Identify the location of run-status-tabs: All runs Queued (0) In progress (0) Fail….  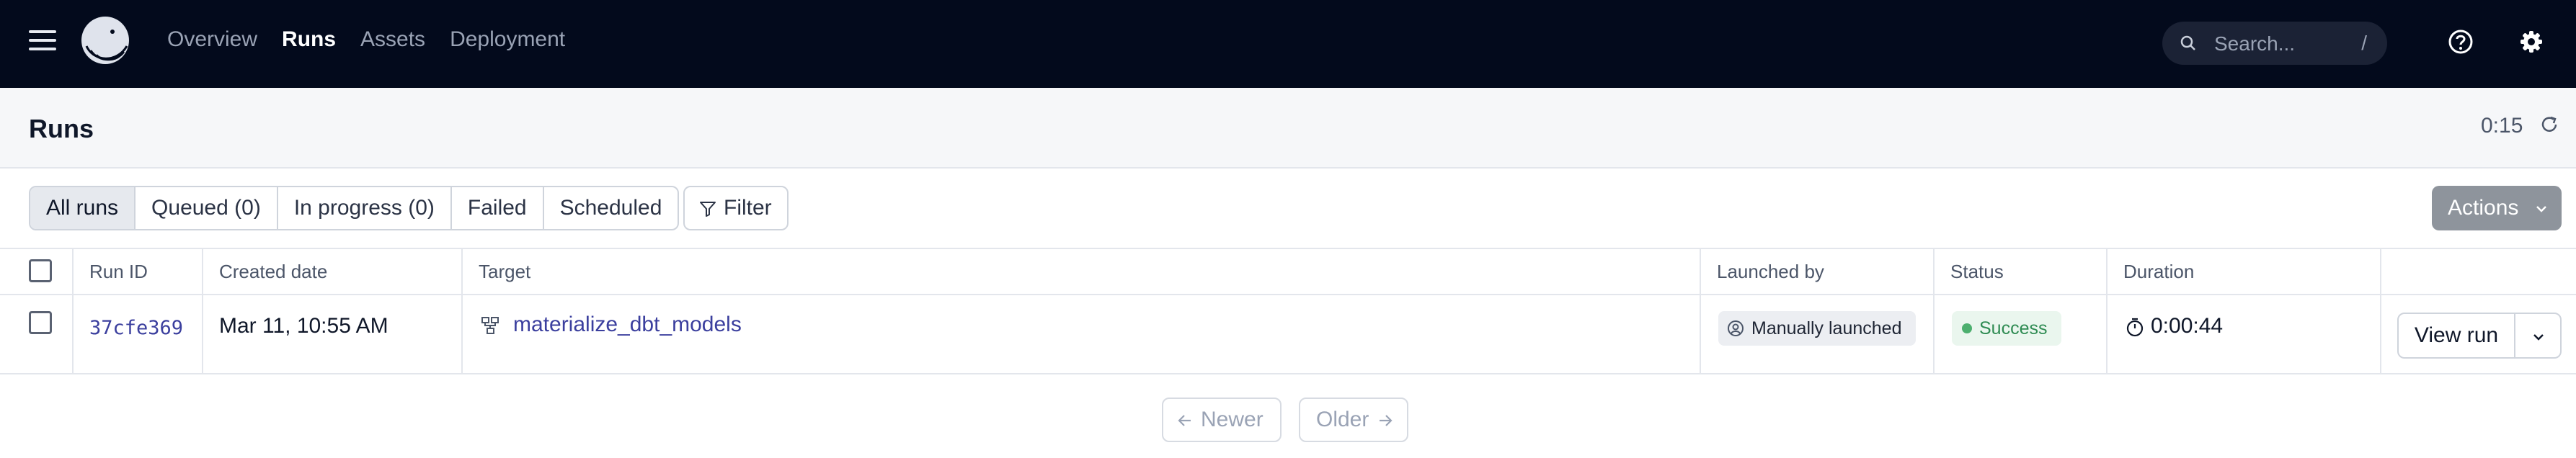
(354, 208).